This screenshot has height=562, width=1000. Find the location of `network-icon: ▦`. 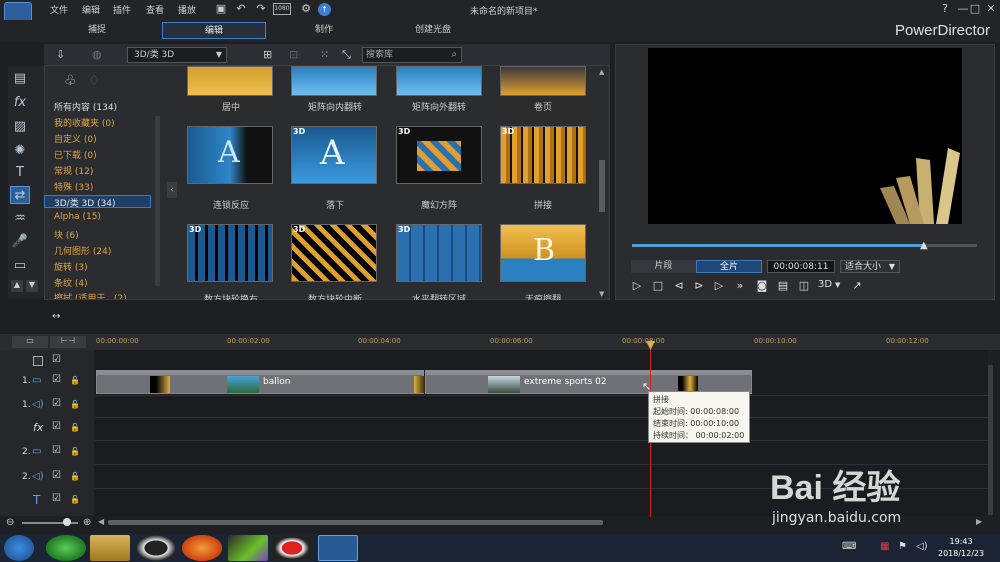

network-icon: ▦ is located at coordinates (884, 546).